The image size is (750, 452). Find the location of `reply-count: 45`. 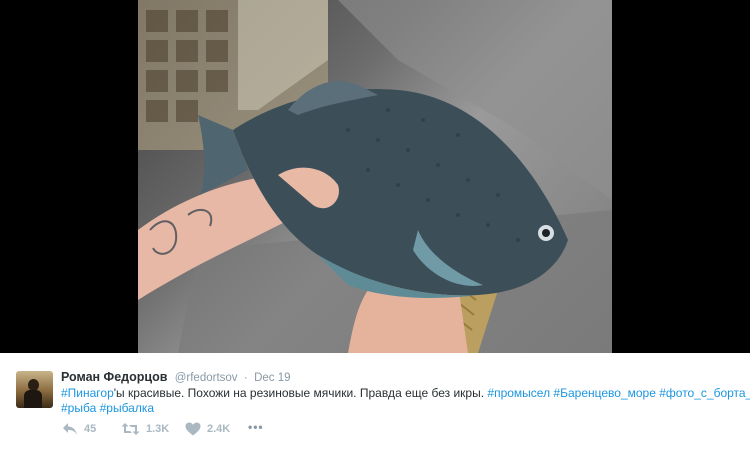

reply-count: 45 is located at coordinates (90, 429).